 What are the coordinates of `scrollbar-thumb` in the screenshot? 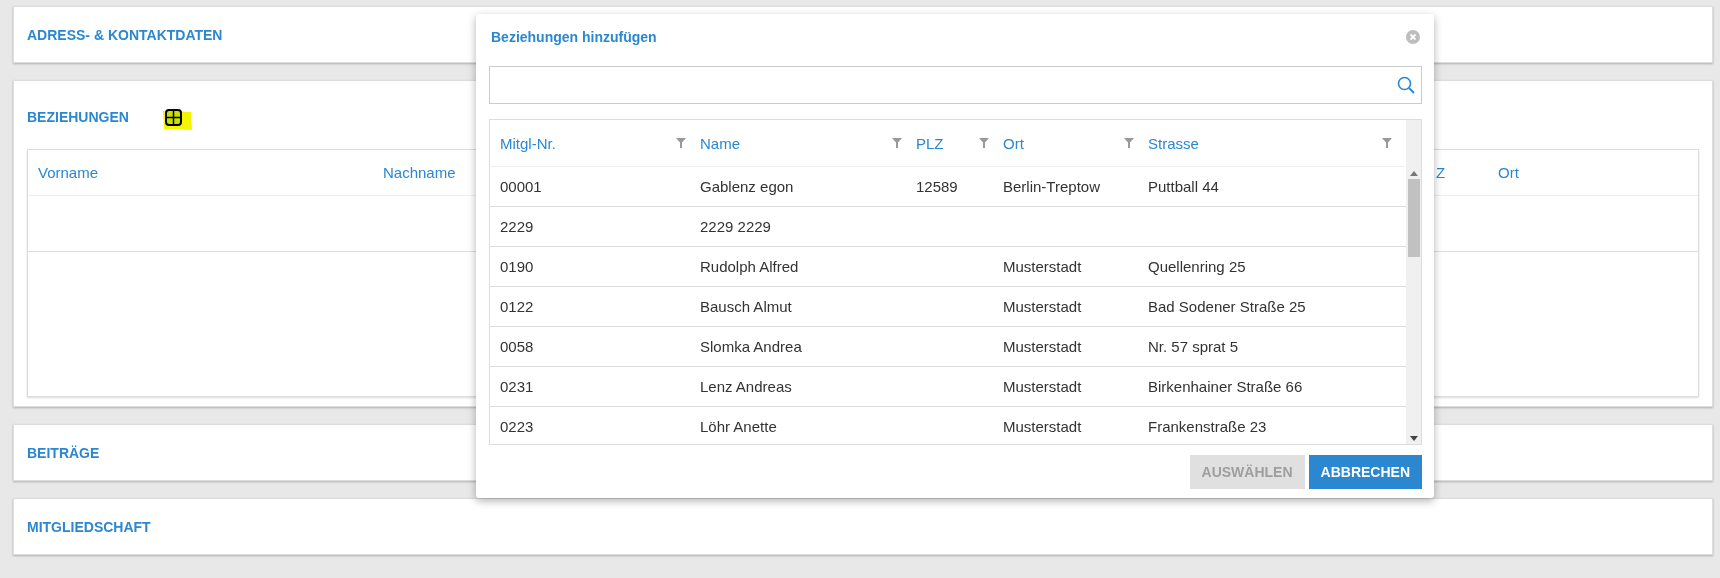 It's located at (1413, 218).